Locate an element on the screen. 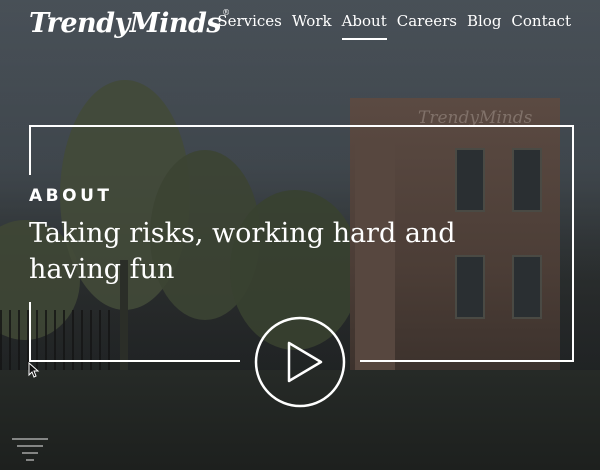 This screenshot has height=470, width=600. main-nav: Services Work About Careers Blog Contact is located at coordinates (394, 26).